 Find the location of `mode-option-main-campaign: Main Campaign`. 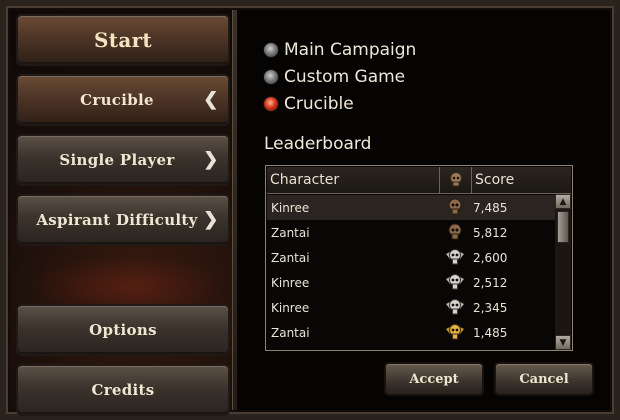

mode-option-main-campaign: Main Campaign is located at coordinates (340, 50).